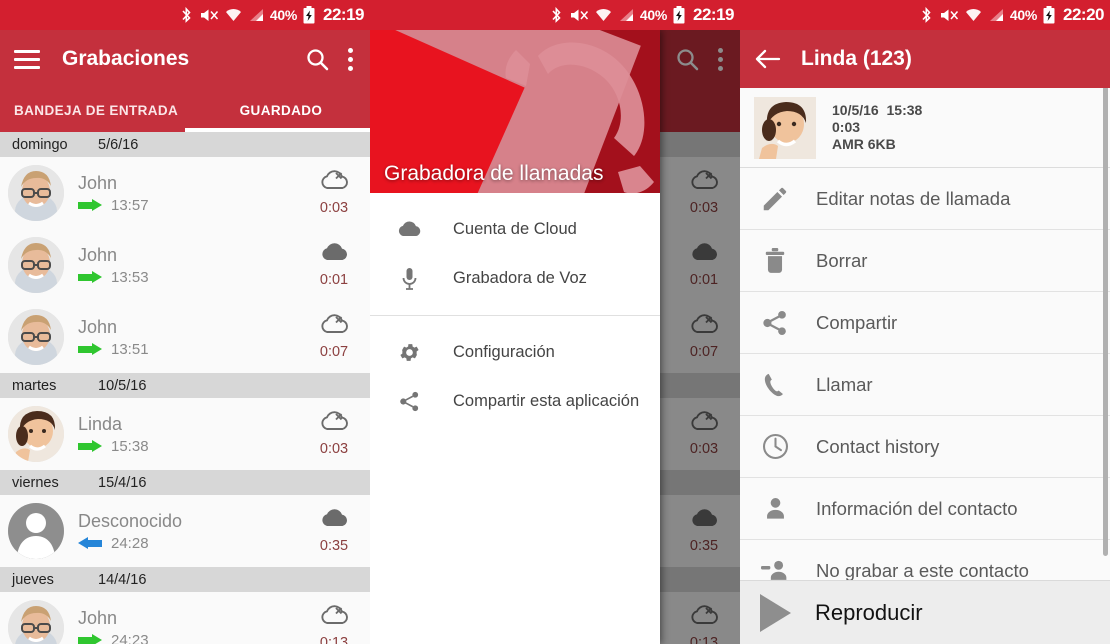 This screenshot has height=644, width=1110. What do you see at coordinates (857, 322) in the screenshot?
I see `menu-item-label: Compartir` at bounding box center [857, 322].